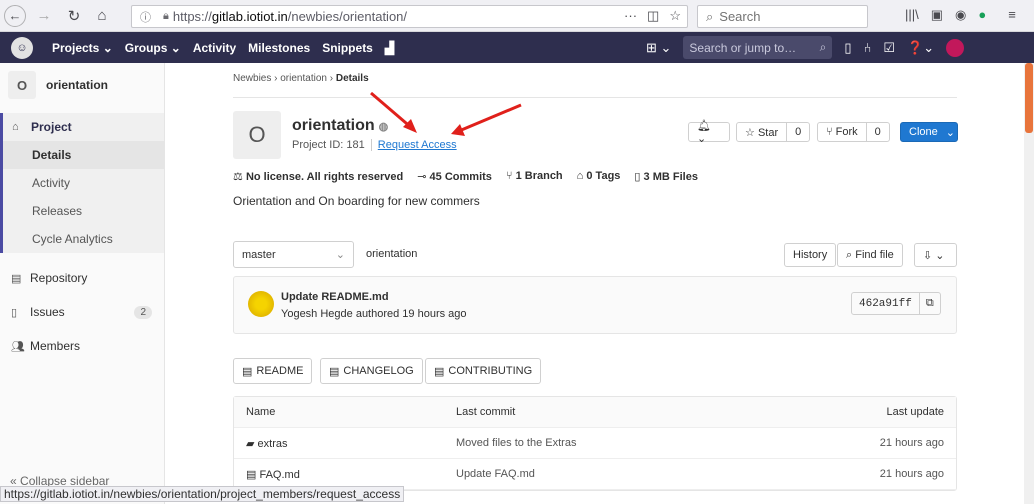 This screenshot has height=504, width=1034. Describe the element at coordinates (192, 16) in the screenshot. I see `url-scheme: https://` at that location.